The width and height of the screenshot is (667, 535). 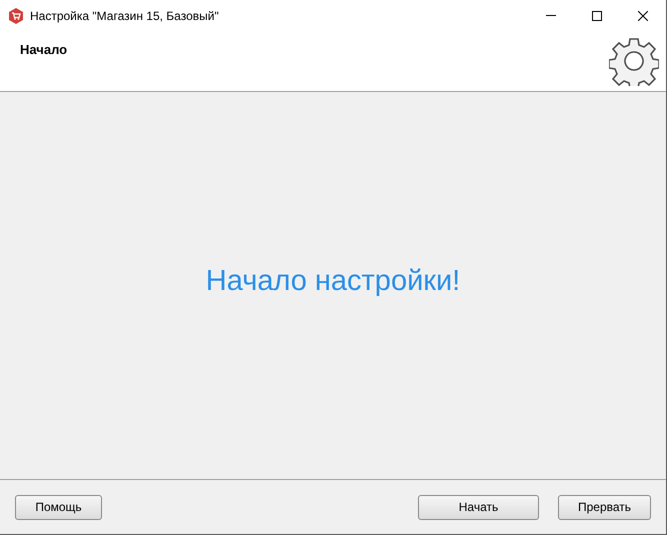 What do you see at coordinates (44, 50) in the screenshot?
I see `page-title: Начало` at bounding box center [44, 50].